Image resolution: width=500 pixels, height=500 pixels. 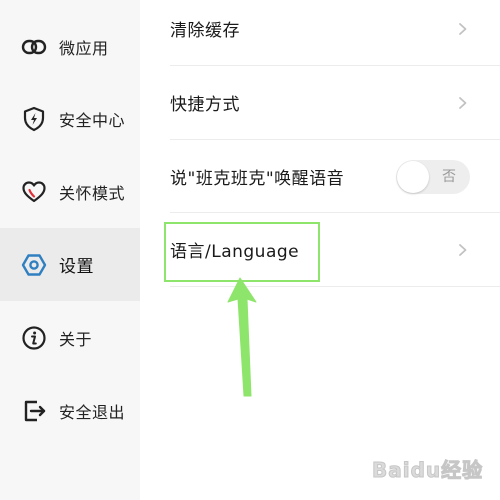 I want to click on sidebar-item-micro-apps: 微应用, so click(x=70, y=46).